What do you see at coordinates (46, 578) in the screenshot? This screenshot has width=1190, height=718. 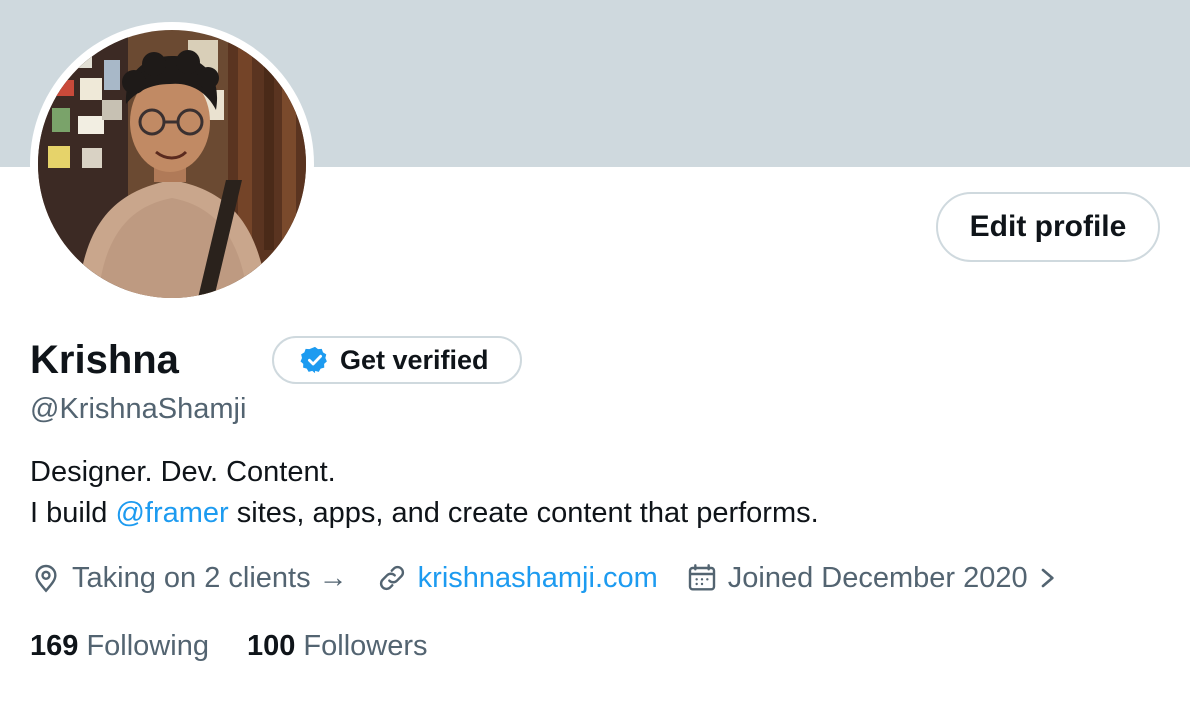 I see `location-pin-icon` at bounding box center [46, 578].